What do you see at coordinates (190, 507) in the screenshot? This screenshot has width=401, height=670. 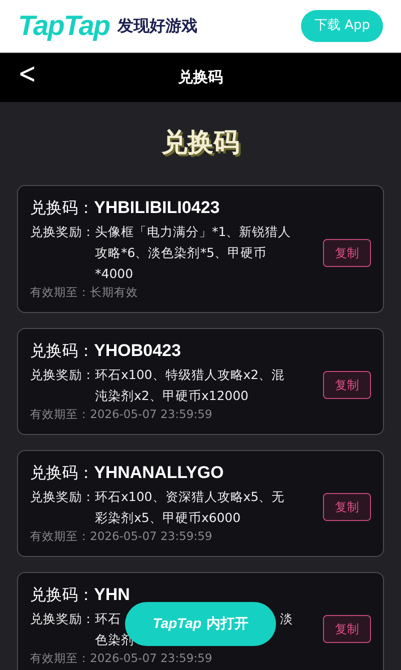 I see `reward-text: 环石x100、资深猎人攻略x5、无彩染剂x5、甲硬币x6000` at bounding box center [190, 507].